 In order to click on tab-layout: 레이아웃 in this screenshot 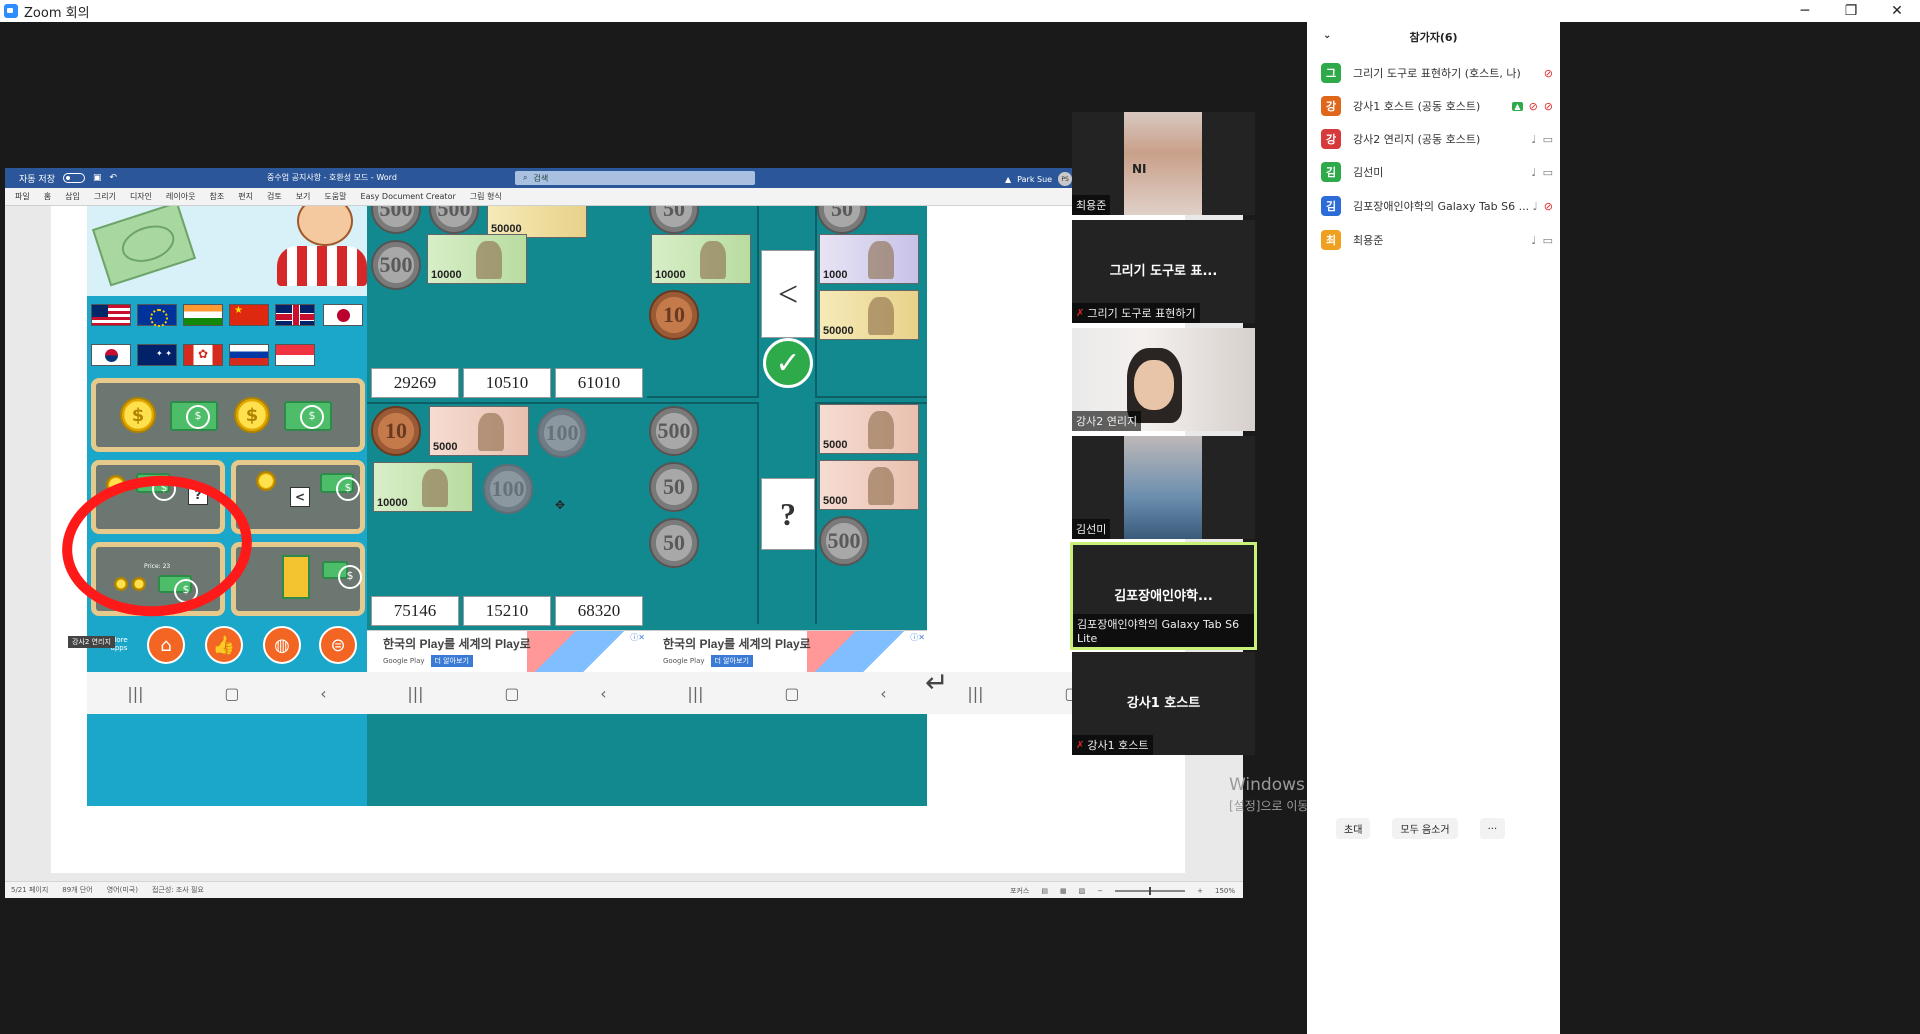, I will do `click(180, 196)`.